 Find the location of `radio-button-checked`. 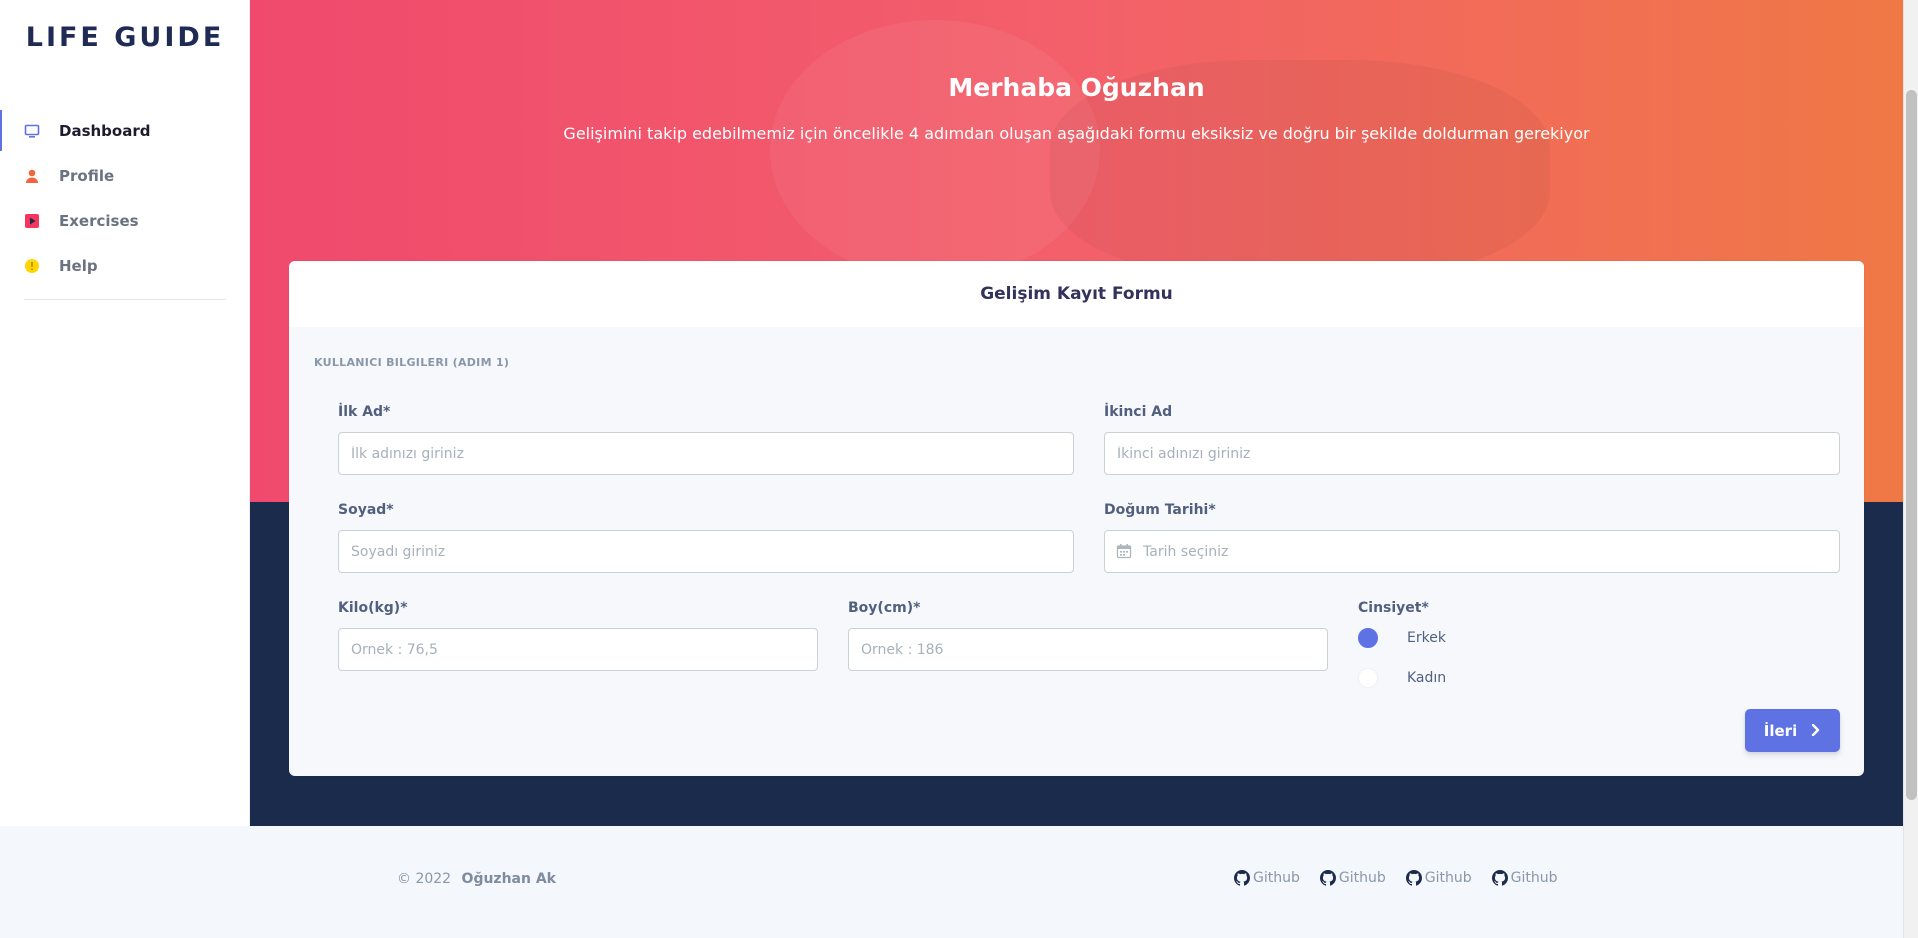

radio-button-checked is located at coordinates (1368, 638).